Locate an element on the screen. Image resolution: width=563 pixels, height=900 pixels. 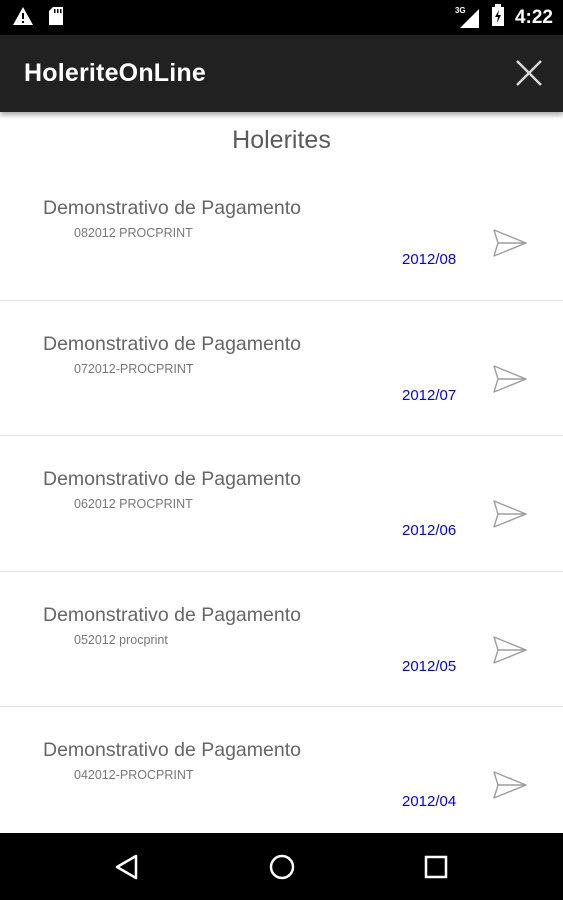
battery-charging-icon is located at coordinates (498, 17).